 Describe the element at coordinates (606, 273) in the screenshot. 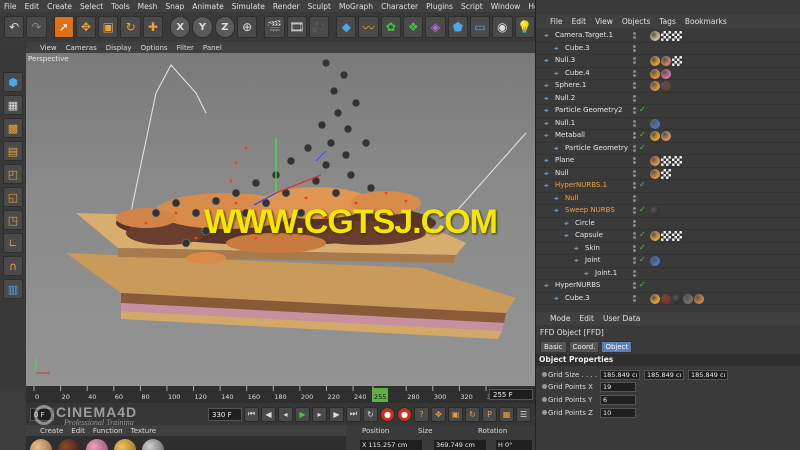

I see `object-name: Joint.1` at that location.